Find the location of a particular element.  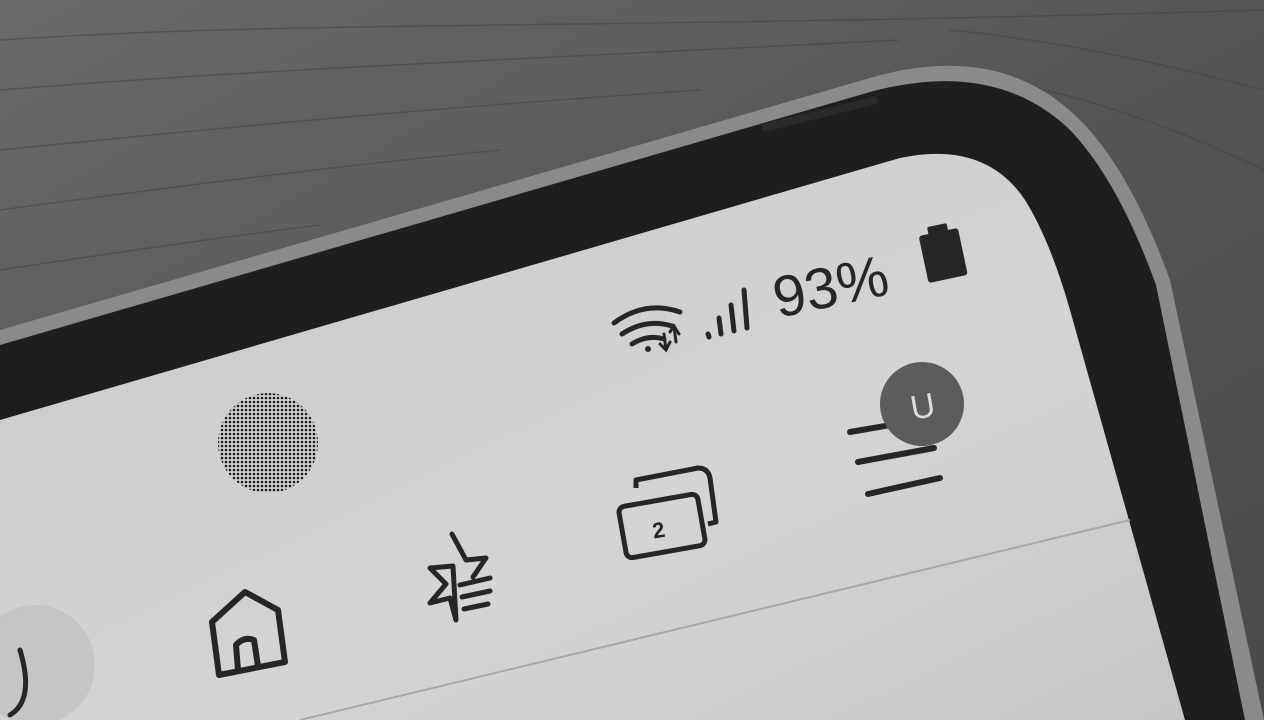

pixelated-dot is located at coordinates (268, 443).